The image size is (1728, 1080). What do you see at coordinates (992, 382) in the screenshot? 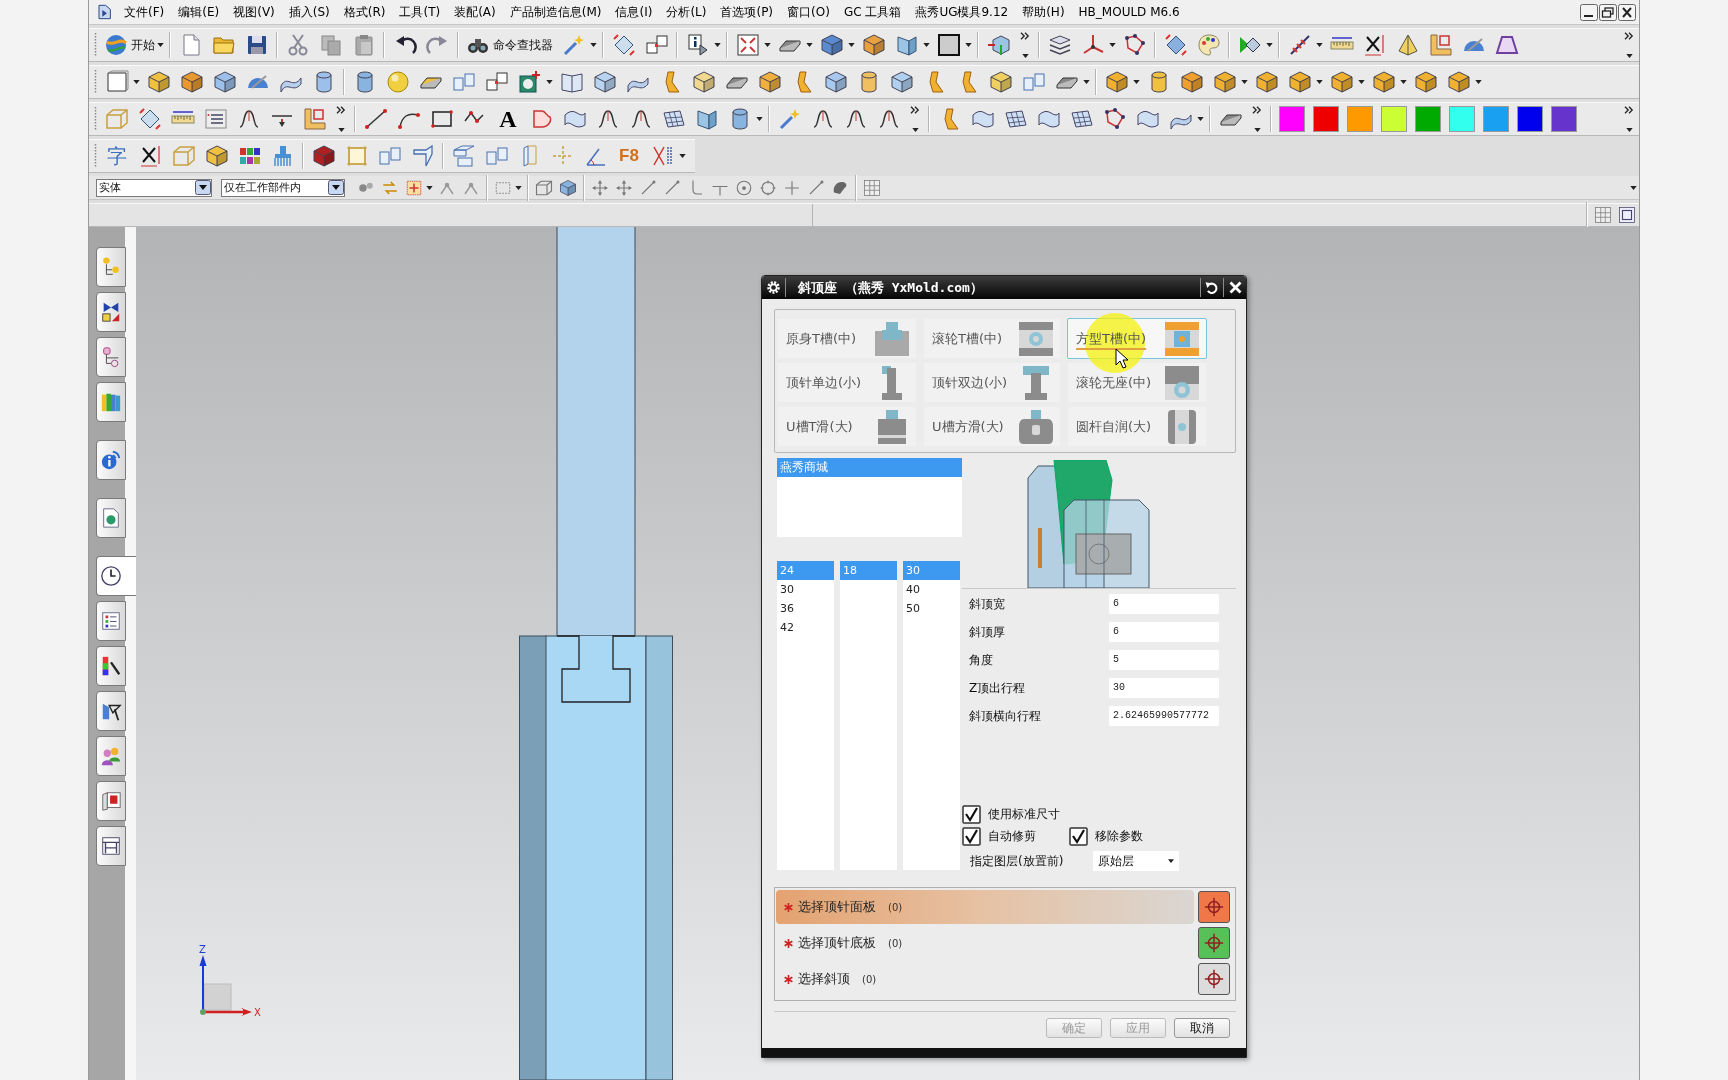
I see `type-option: 顶针双边(小)` at bounding box center [992, 382].